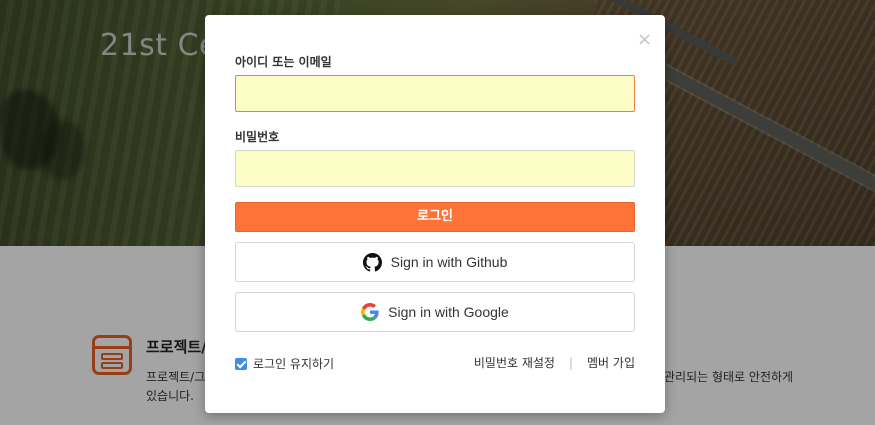 Image resolution: width=875 pixels, height=425 pixels. Describe the element at coordinates (611, 362) in the screenshot. I see `signup-link: 멤버 가입` at that location.